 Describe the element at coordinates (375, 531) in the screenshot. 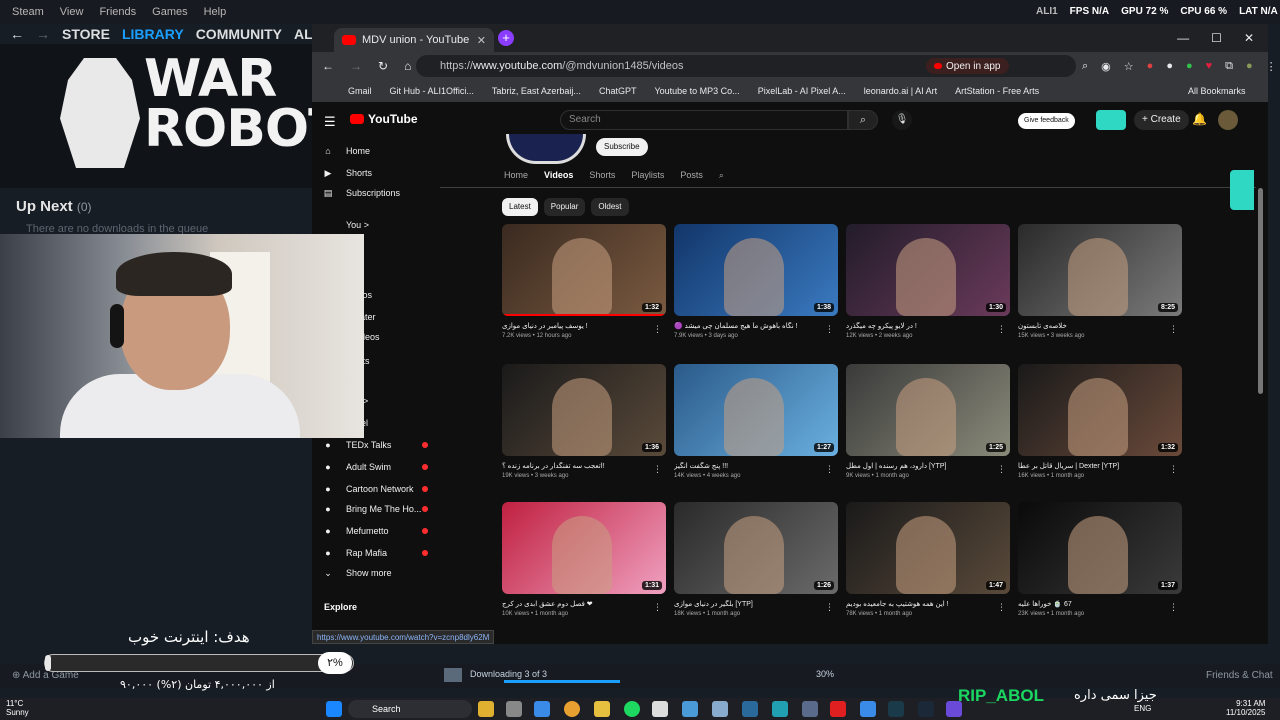

I see `sidebar-item: ● Mefumetto` at that location.